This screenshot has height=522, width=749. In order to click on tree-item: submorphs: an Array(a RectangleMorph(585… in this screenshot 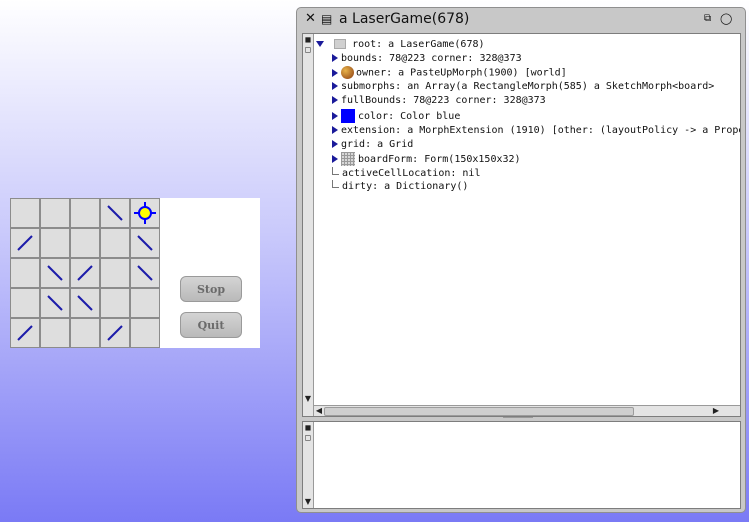, I will do `click(523, 87)`.